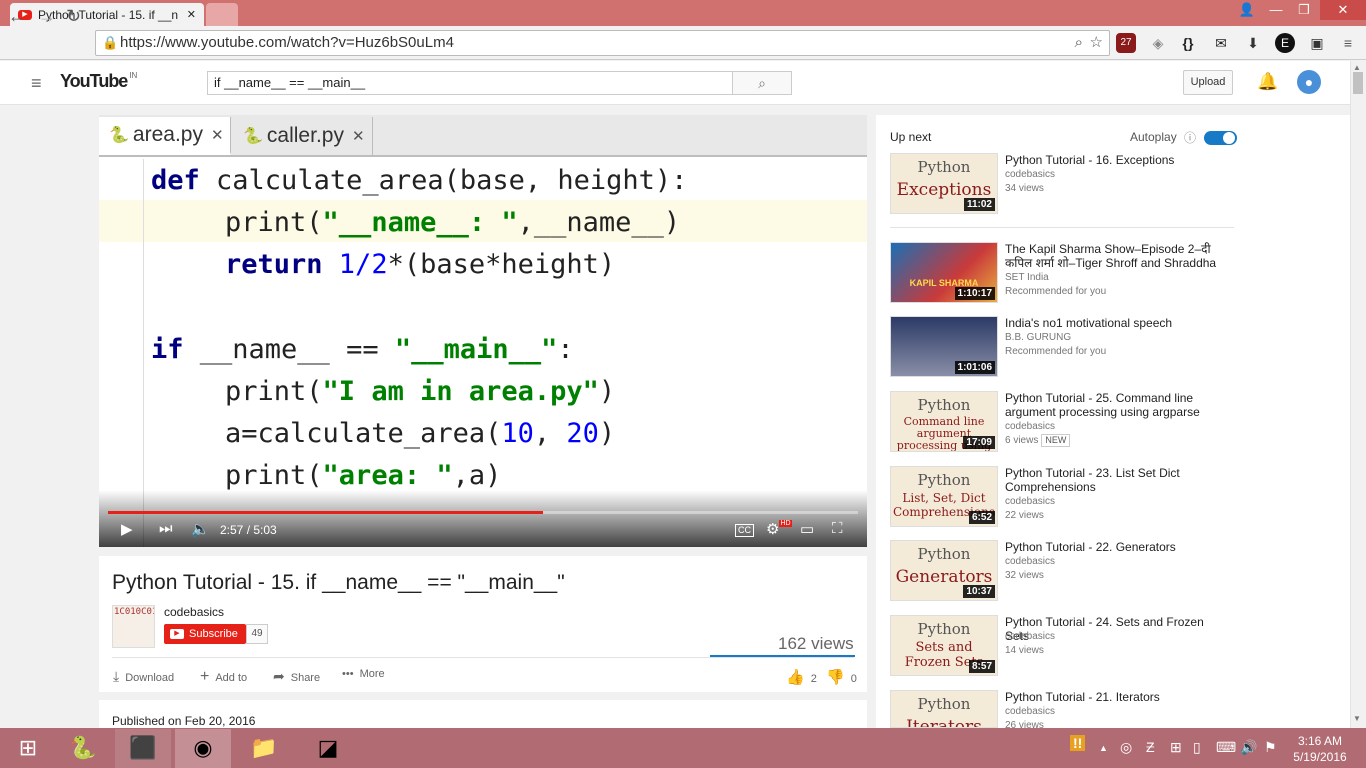  I want to click on search-input: if __name__ == __main__, so click(470, 83).